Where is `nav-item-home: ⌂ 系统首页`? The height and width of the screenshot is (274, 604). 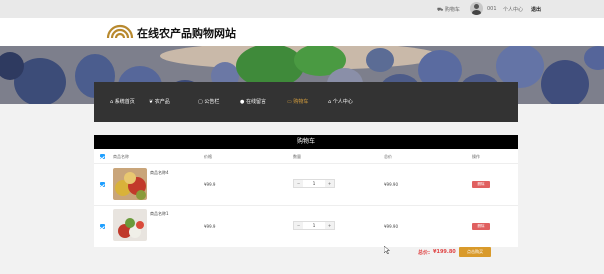
nav-item-home: ⌂ 系统首页 is located at coordinates (122, 101).